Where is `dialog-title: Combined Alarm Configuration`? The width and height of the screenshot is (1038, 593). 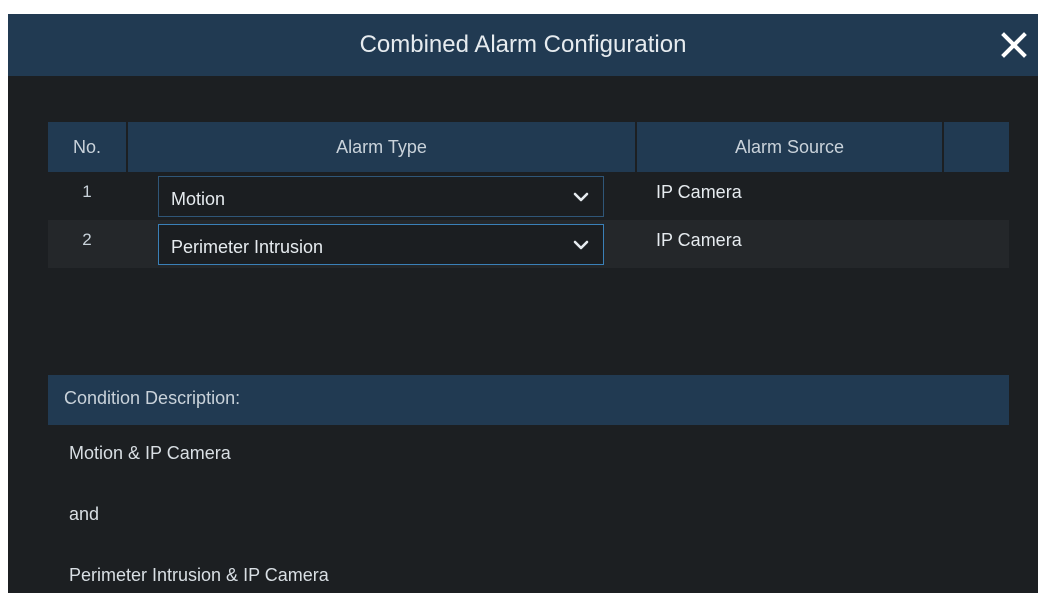
dialog-title: Combined Alarm Configuration is located at coordinates (523, 44).